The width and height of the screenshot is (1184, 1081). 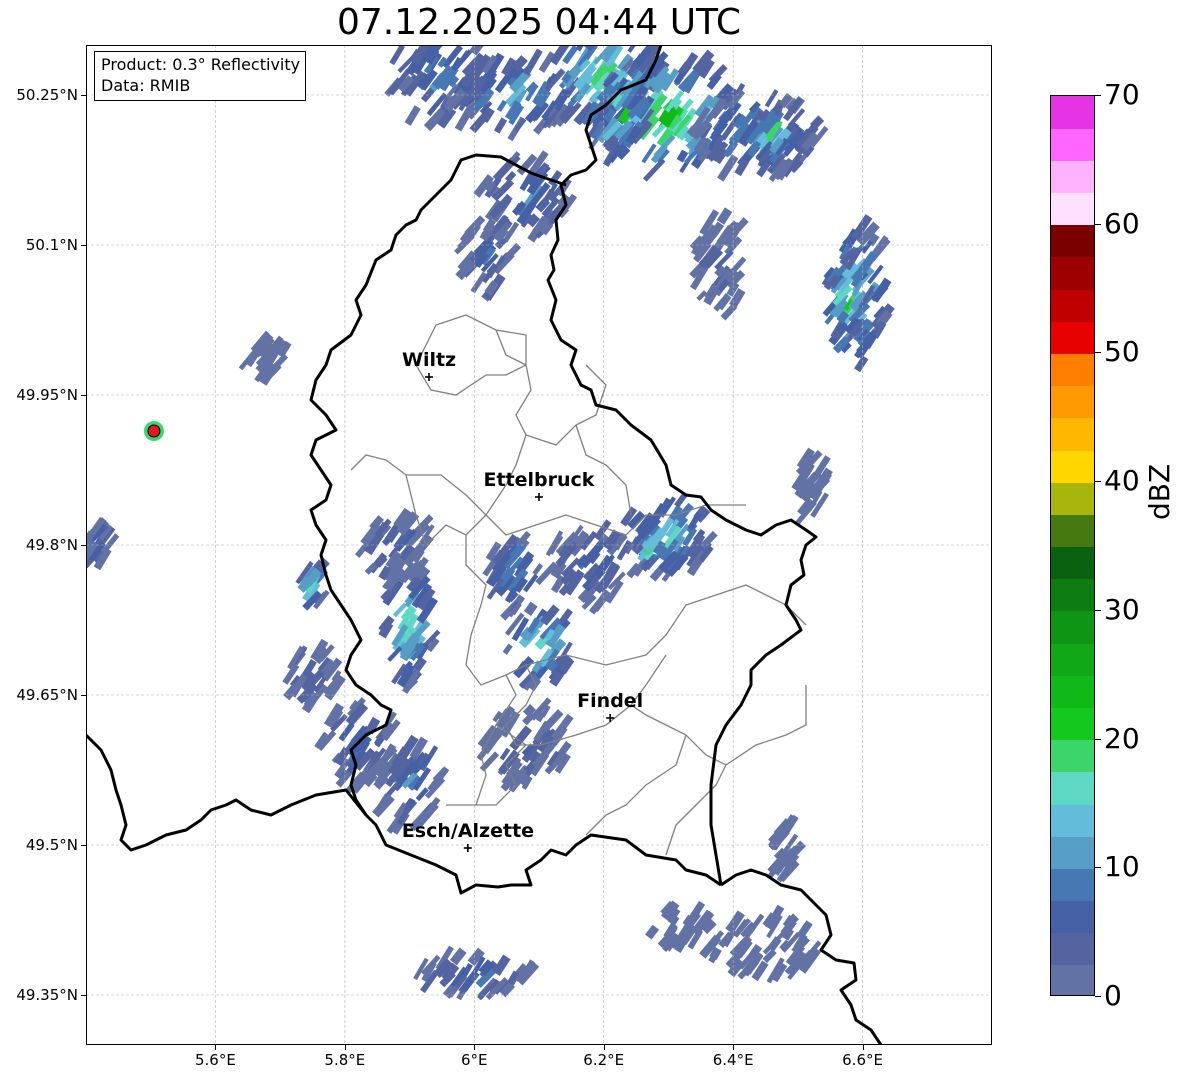 I want to click on y-tick-label: 49.95°N, so click(x=47, y=395).